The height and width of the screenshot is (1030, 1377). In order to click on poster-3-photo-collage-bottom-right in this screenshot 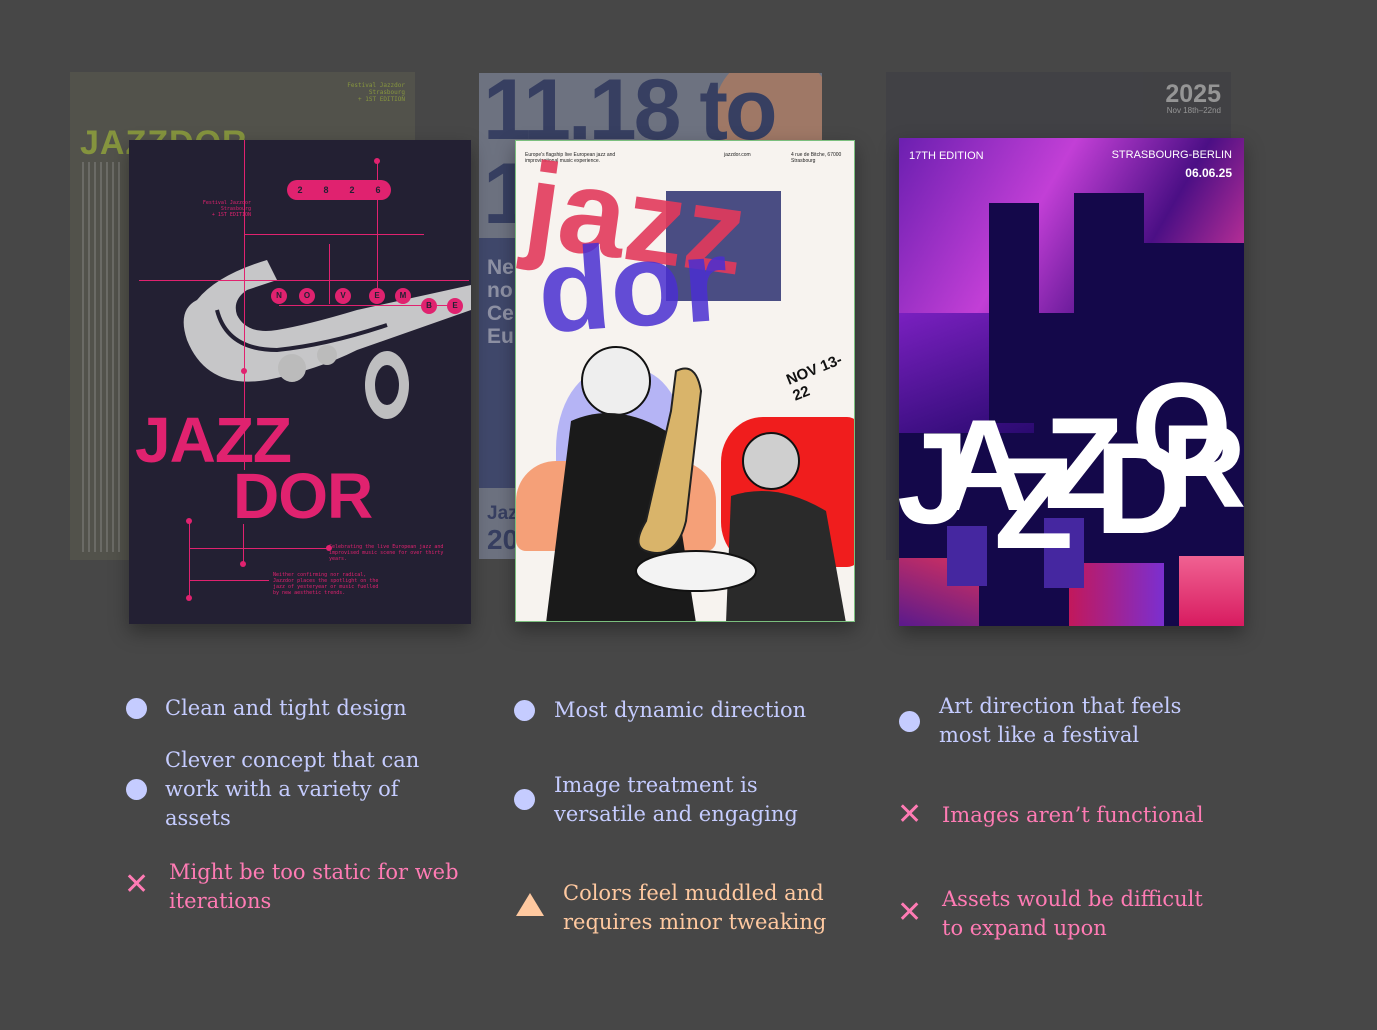, I will do `click(1211, 591)`.